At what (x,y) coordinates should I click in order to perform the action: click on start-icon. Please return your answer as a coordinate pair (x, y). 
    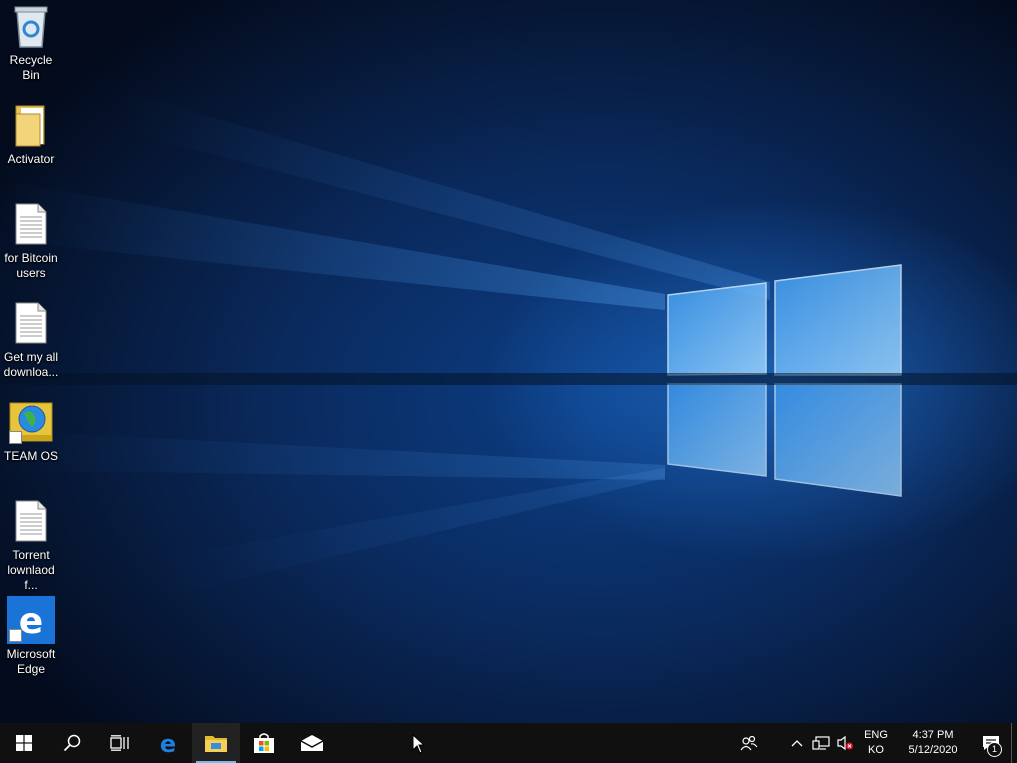
    Looking at the image, I should click on (24, 743).